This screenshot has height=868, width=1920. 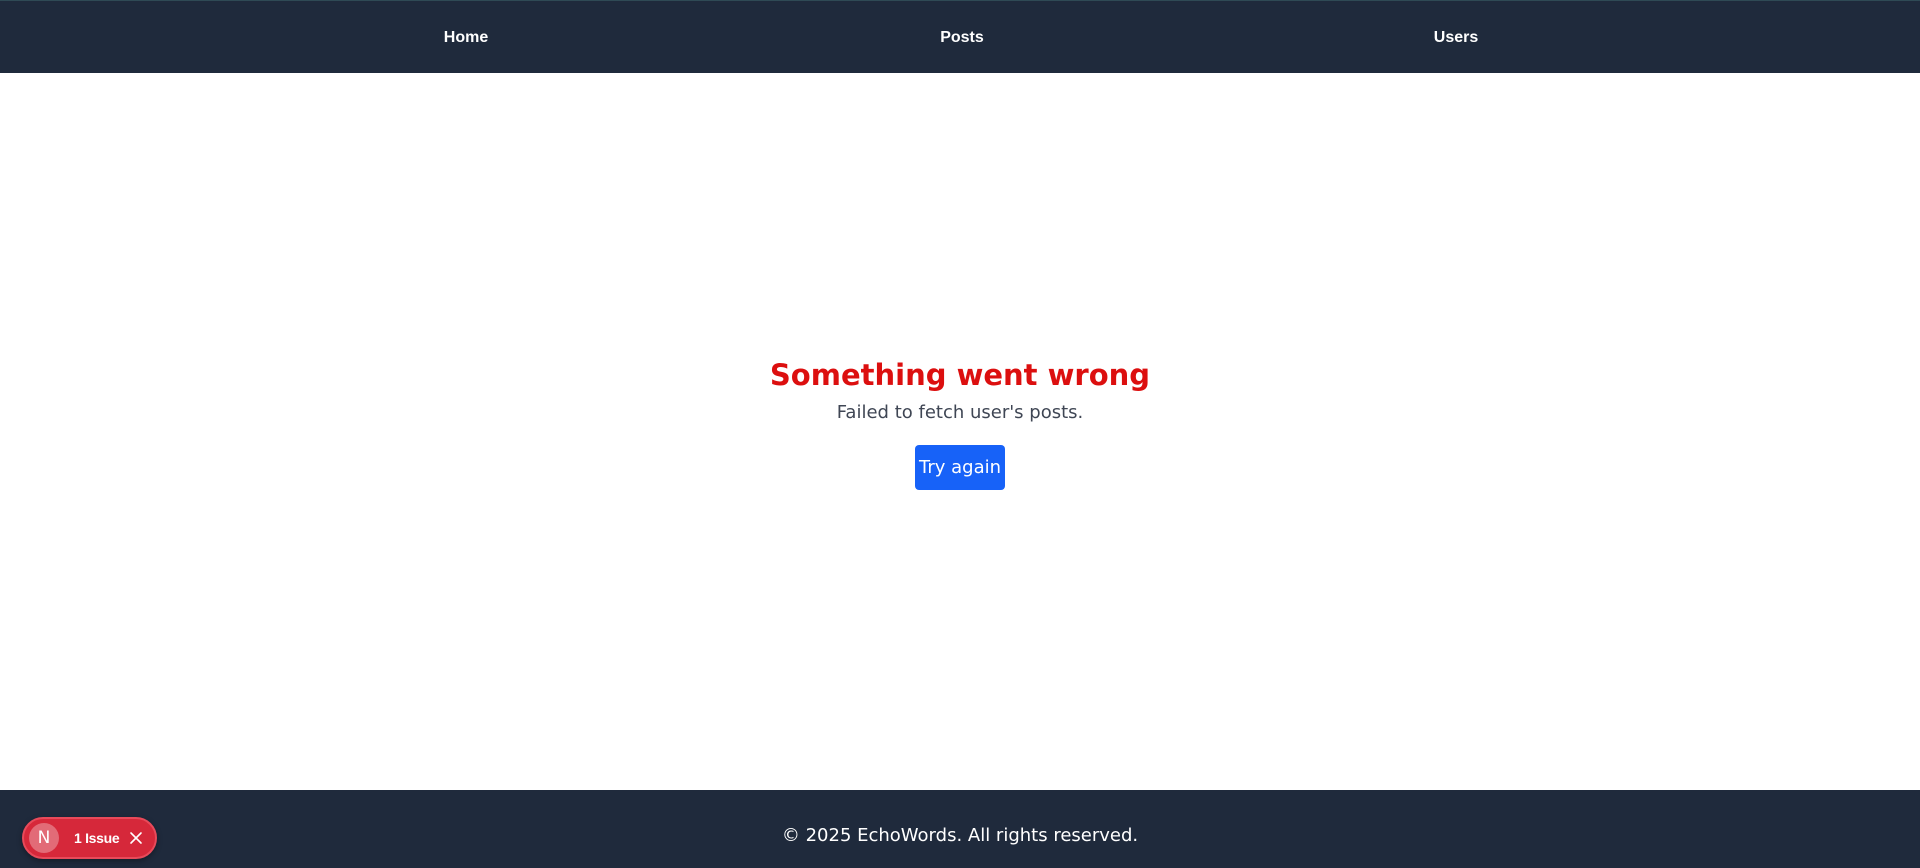 What do you see at coordinates (97, 838) in the screenshot?
I see `issues-count-label: 1 Issue` at bounding box center [97, 838].